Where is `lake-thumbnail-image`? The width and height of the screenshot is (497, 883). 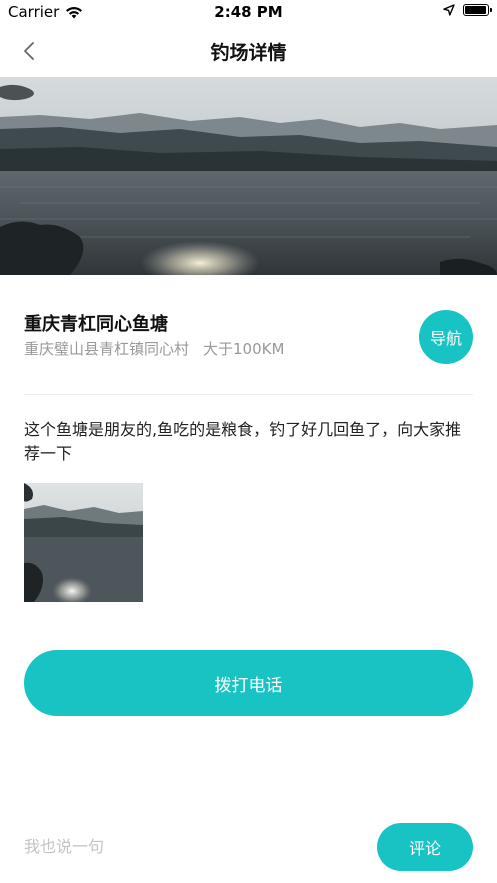 lake-thumbnail-image is located at coordinates (83, 542).